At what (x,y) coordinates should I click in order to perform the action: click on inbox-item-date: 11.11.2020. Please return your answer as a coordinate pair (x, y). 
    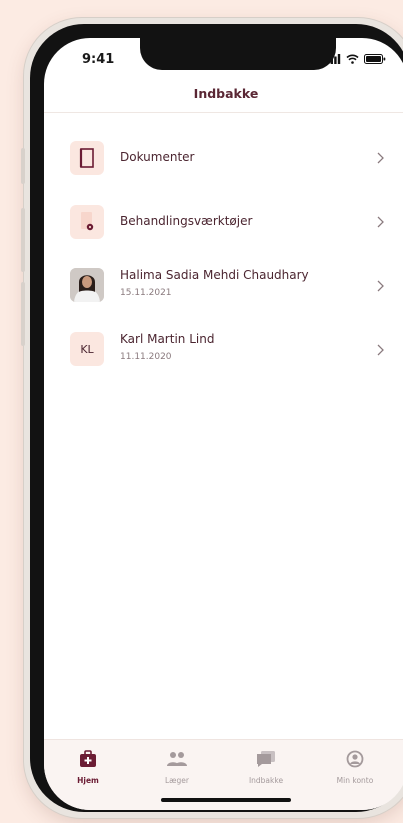
    Looking at the image, I should click on (146, 357).